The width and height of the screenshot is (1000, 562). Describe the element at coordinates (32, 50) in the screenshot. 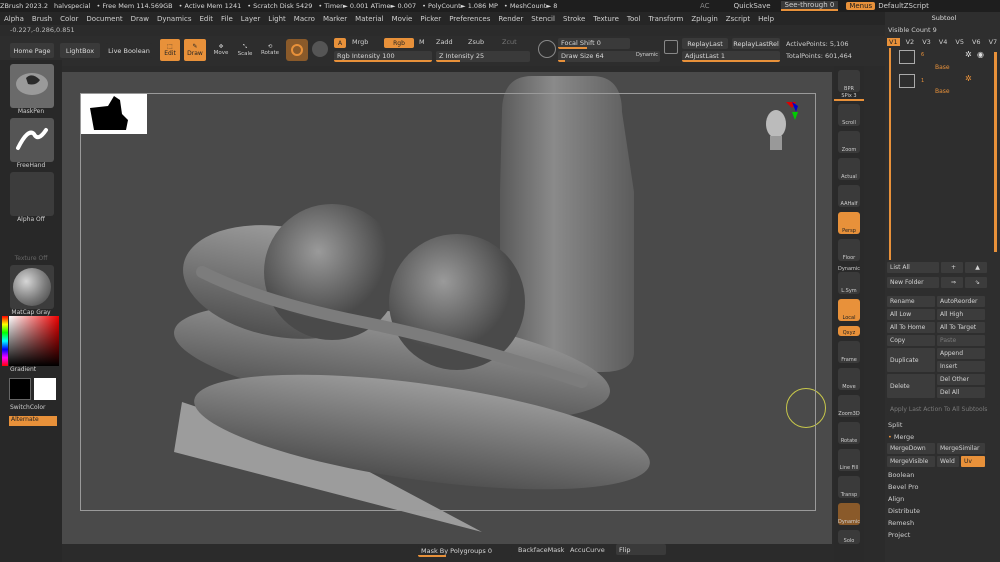

I see `home-page-button: Home Page` at that location.